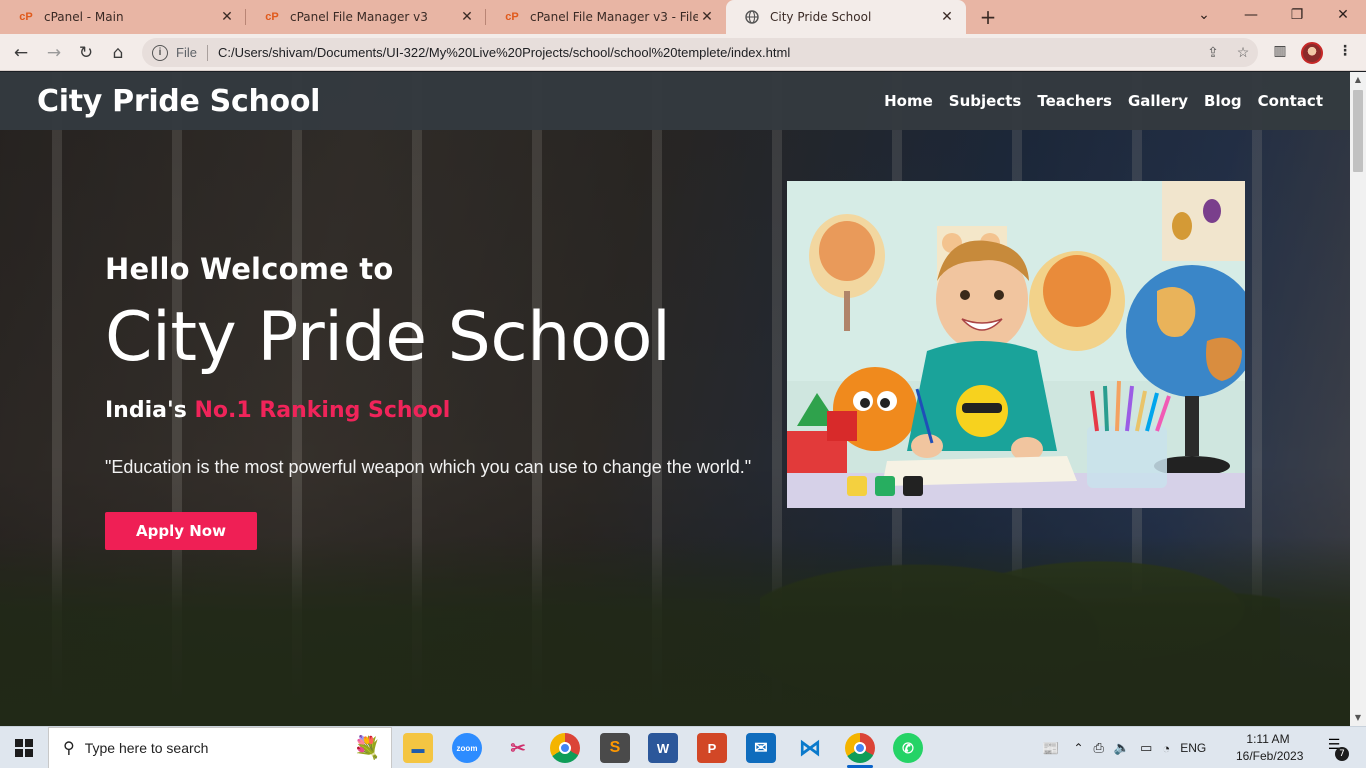  I want to click on page-scrollbar: ▲ ▼, so click(1358, 399).